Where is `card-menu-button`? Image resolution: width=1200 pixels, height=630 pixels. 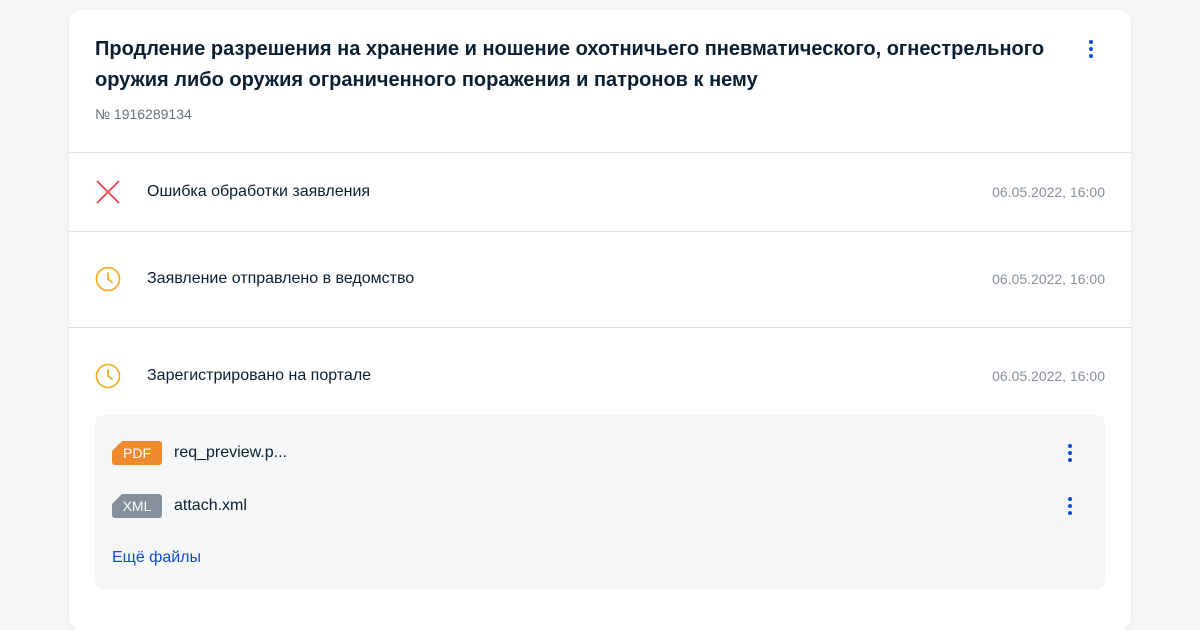
card-menu-button is located at coordinates (1091, 49).